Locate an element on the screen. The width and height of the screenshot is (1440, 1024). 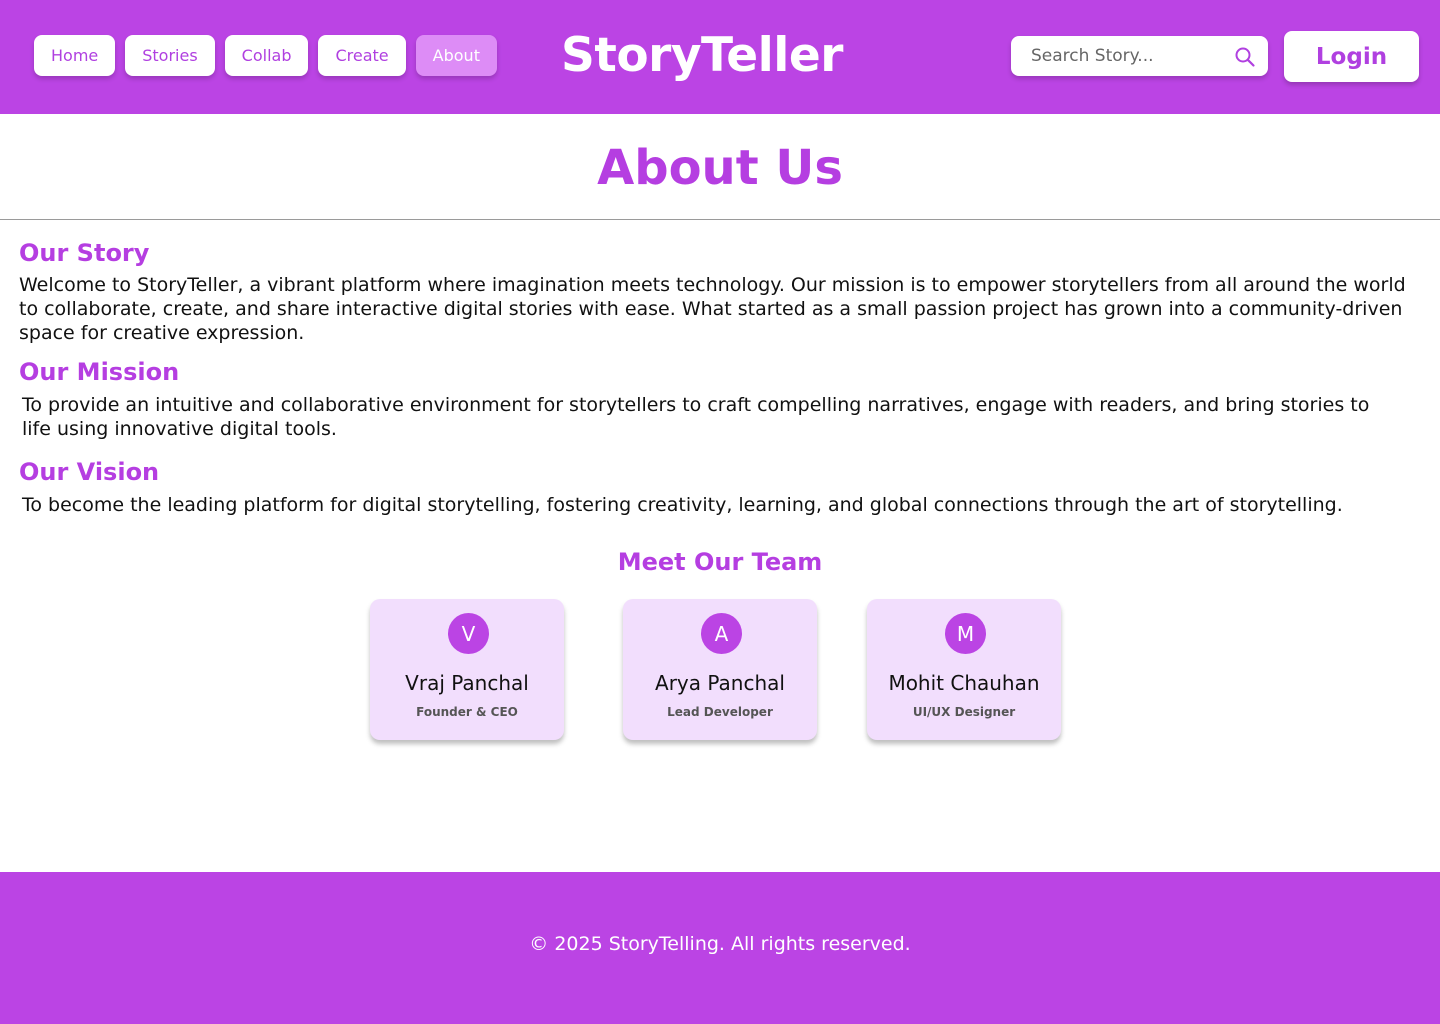
page-title: About Us is located at coordinates (720, 168).